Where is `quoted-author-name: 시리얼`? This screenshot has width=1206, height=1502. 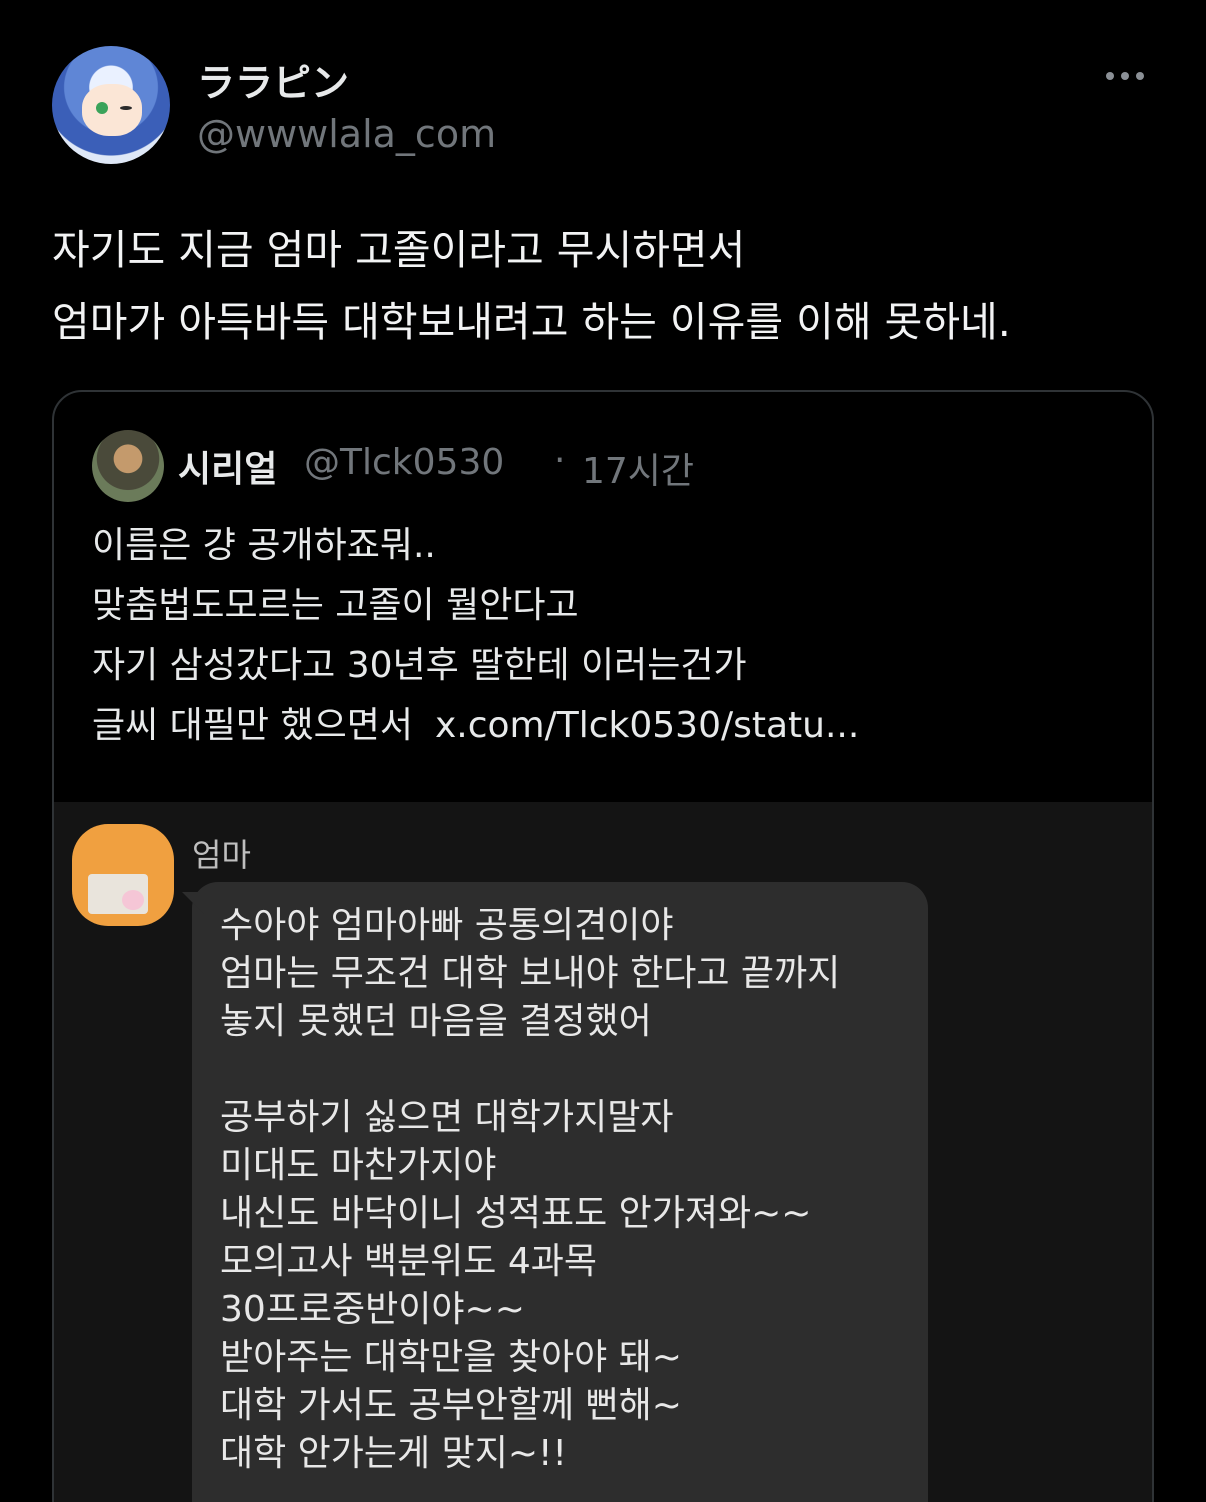 quoted-author-name: 시리얼 is located at coordinates (227, 466).